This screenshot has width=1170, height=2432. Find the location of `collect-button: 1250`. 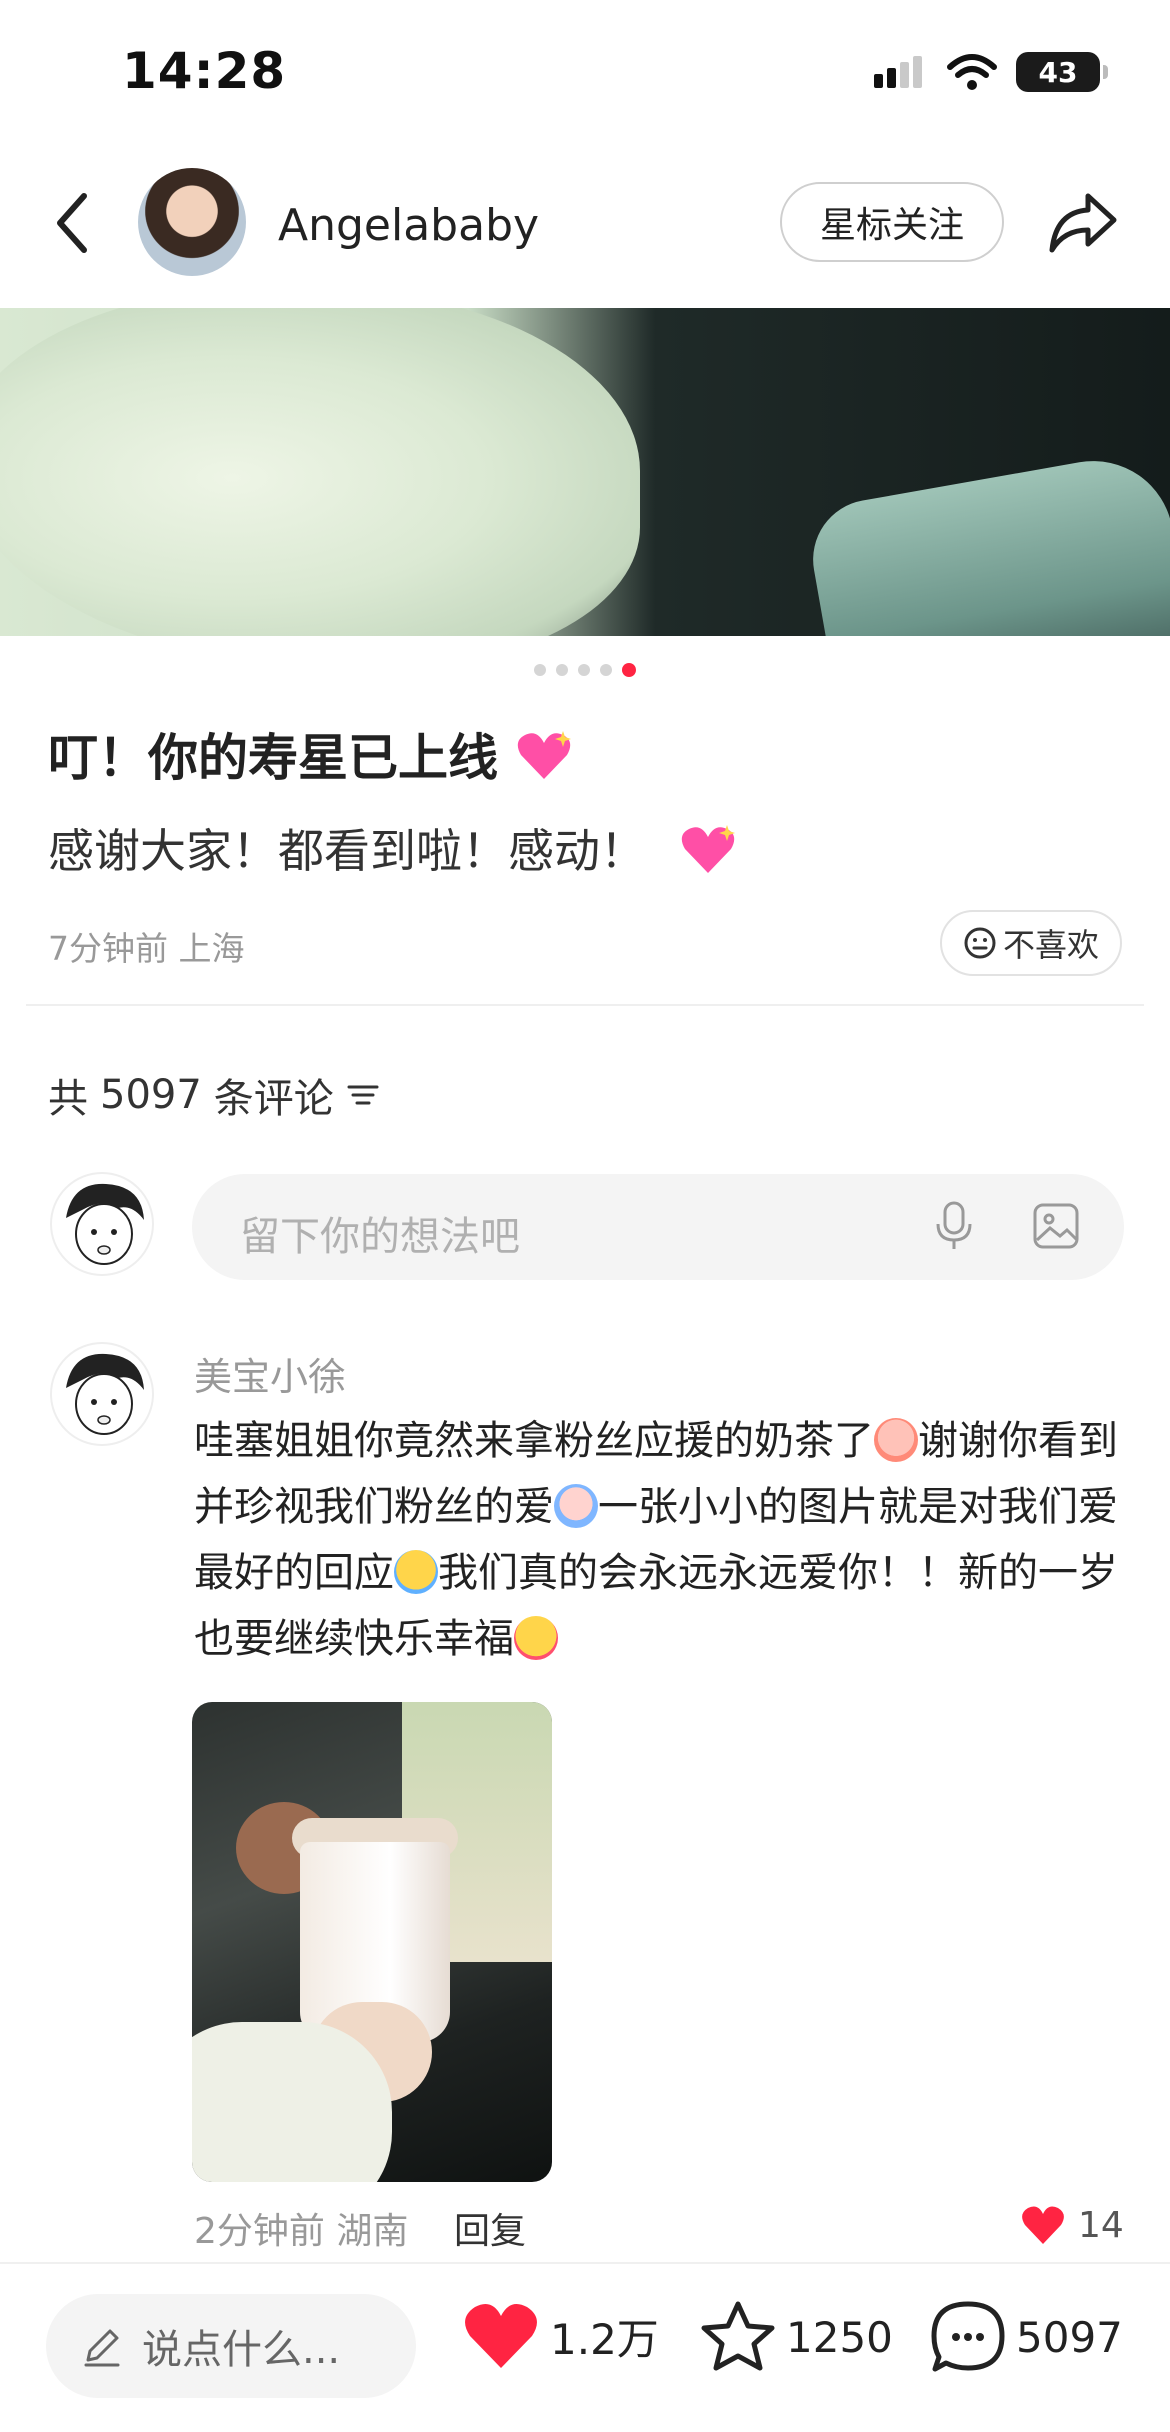

collect-button: 1250 is located at coordinates (796, 2337).